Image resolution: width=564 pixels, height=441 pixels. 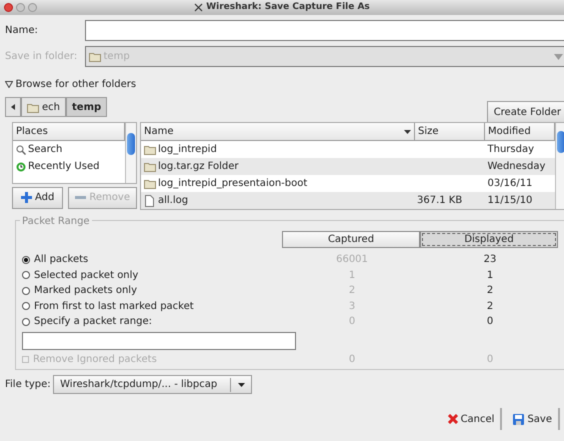 What do you see at coordinates (21, 149) in the screenshot?
I see `search-icon` at bounding box center [21, 149].